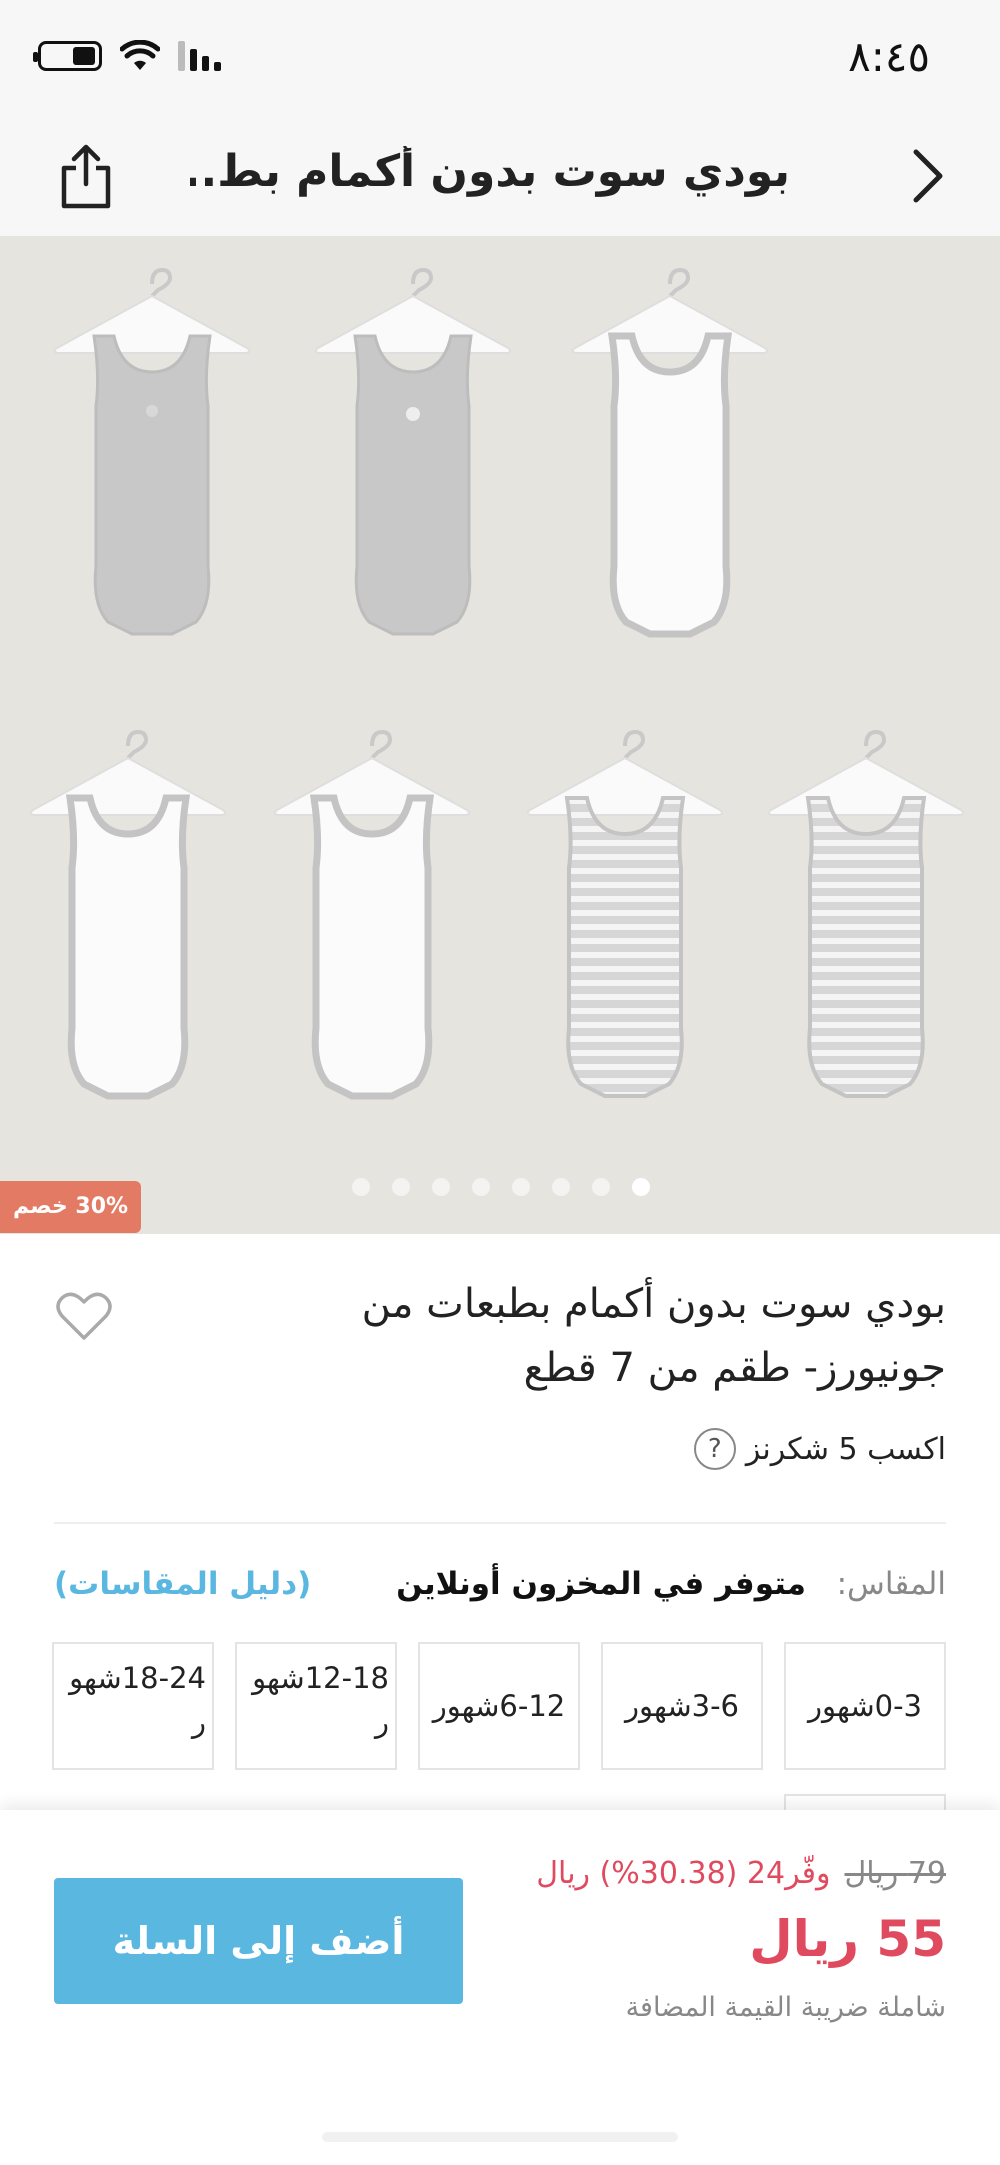 The width and height of the screenshot is (1000, 2165). What do you see at coordinates (500, 2137) in the screenshot?
I see `home-indicator` at bounding box center [500, 2137].